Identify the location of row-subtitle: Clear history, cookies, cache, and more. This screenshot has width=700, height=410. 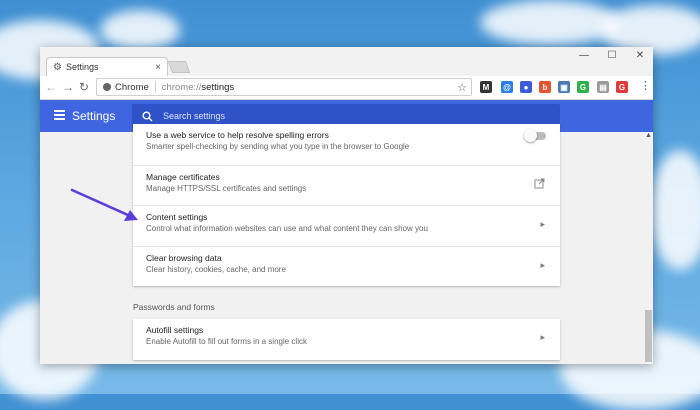
(216, 269).